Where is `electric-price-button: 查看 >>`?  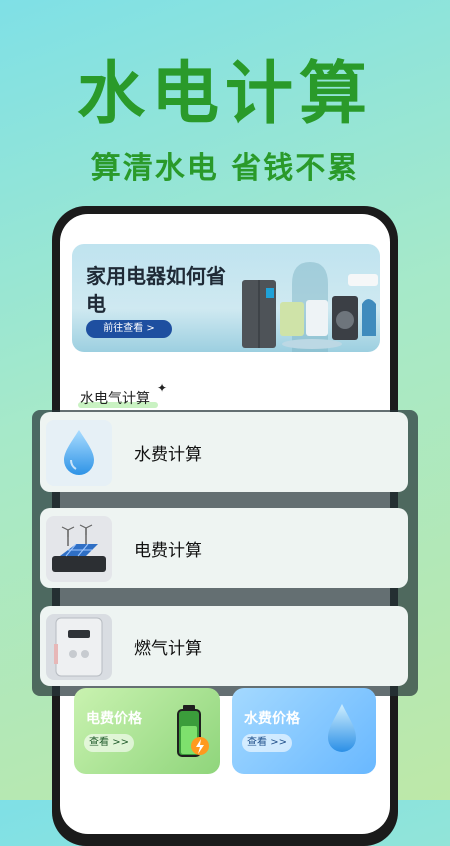
electric-price-button: 查看 >> is located at coordinates (109, 743).